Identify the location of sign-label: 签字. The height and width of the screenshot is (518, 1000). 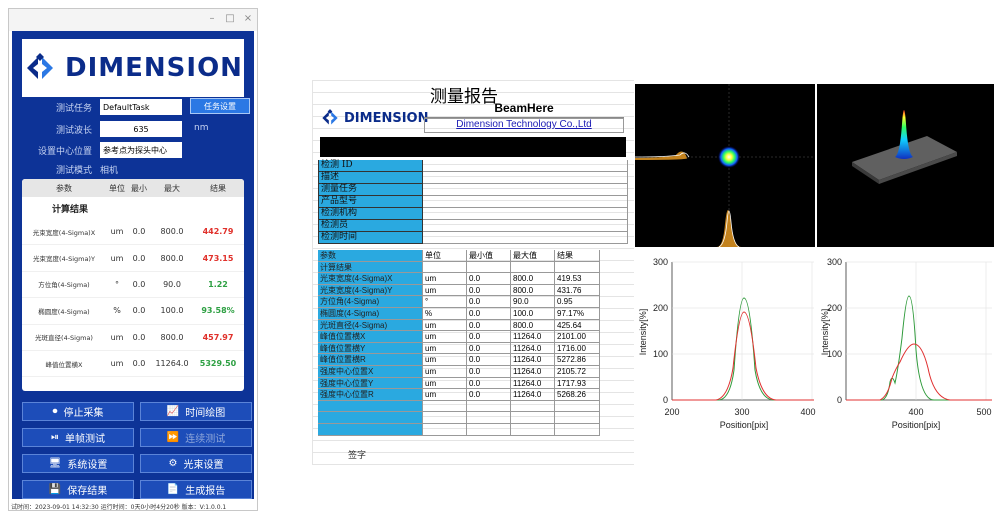
(357, 456).